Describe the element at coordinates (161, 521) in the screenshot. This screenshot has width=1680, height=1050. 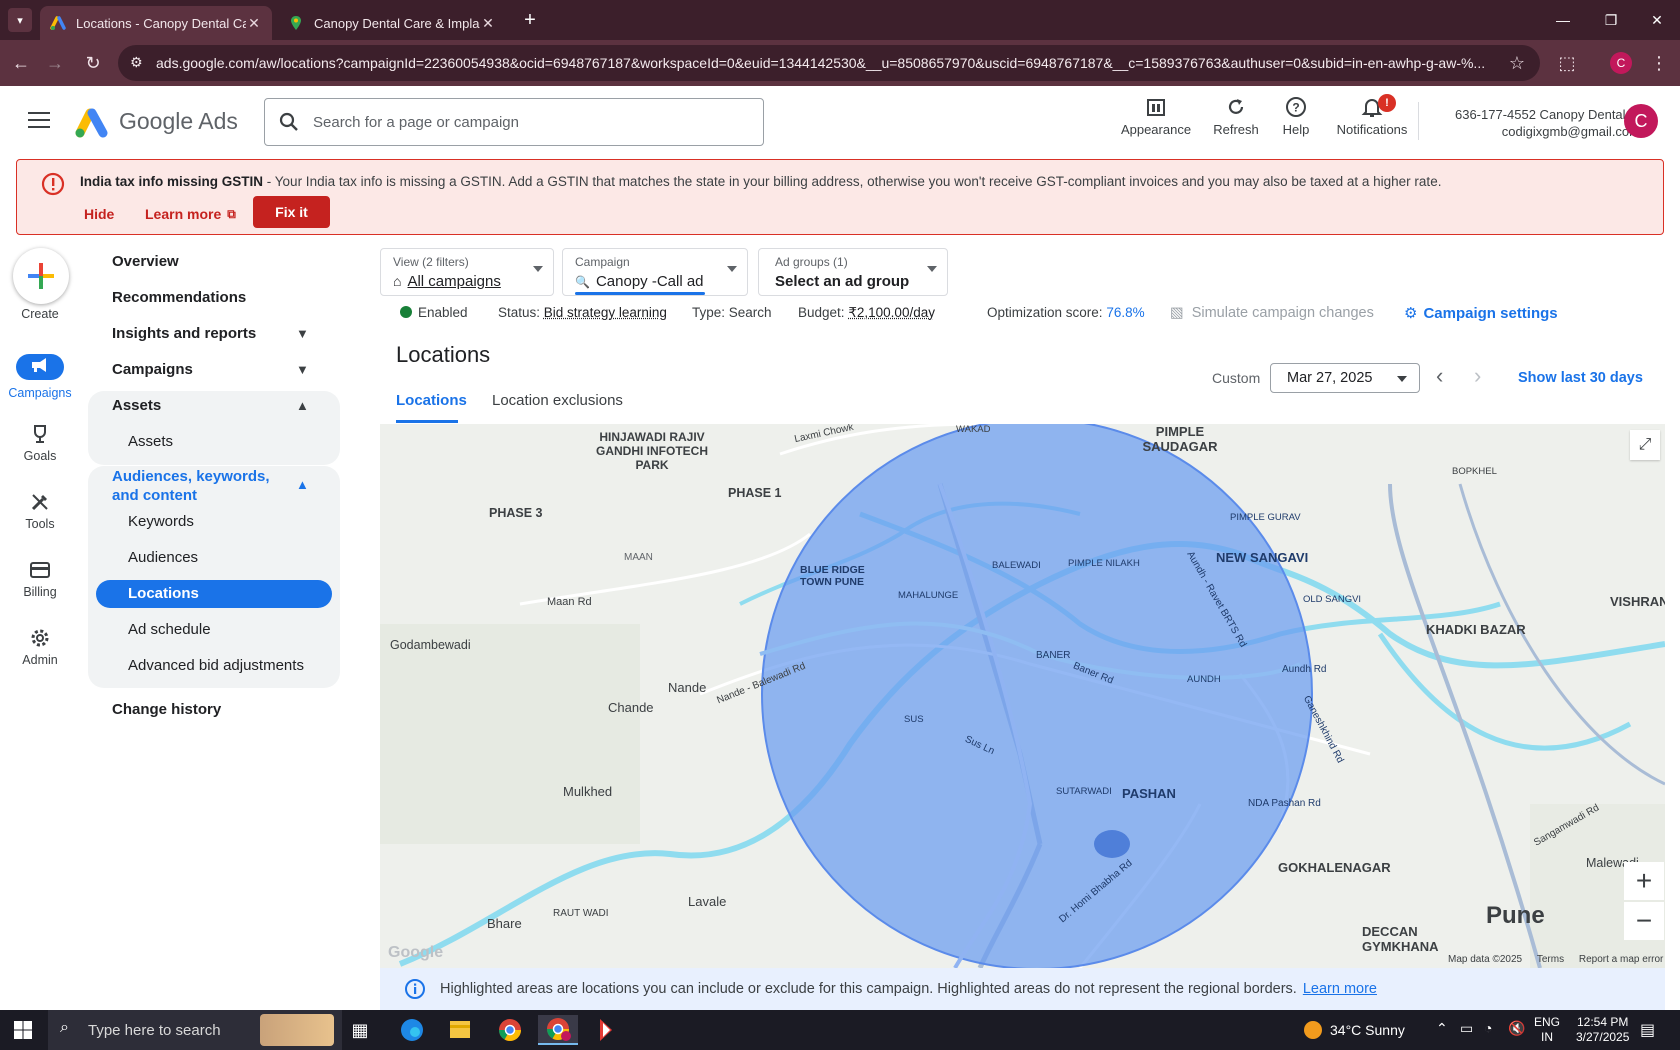
I see `nav-keywords: Keywords` at that location.